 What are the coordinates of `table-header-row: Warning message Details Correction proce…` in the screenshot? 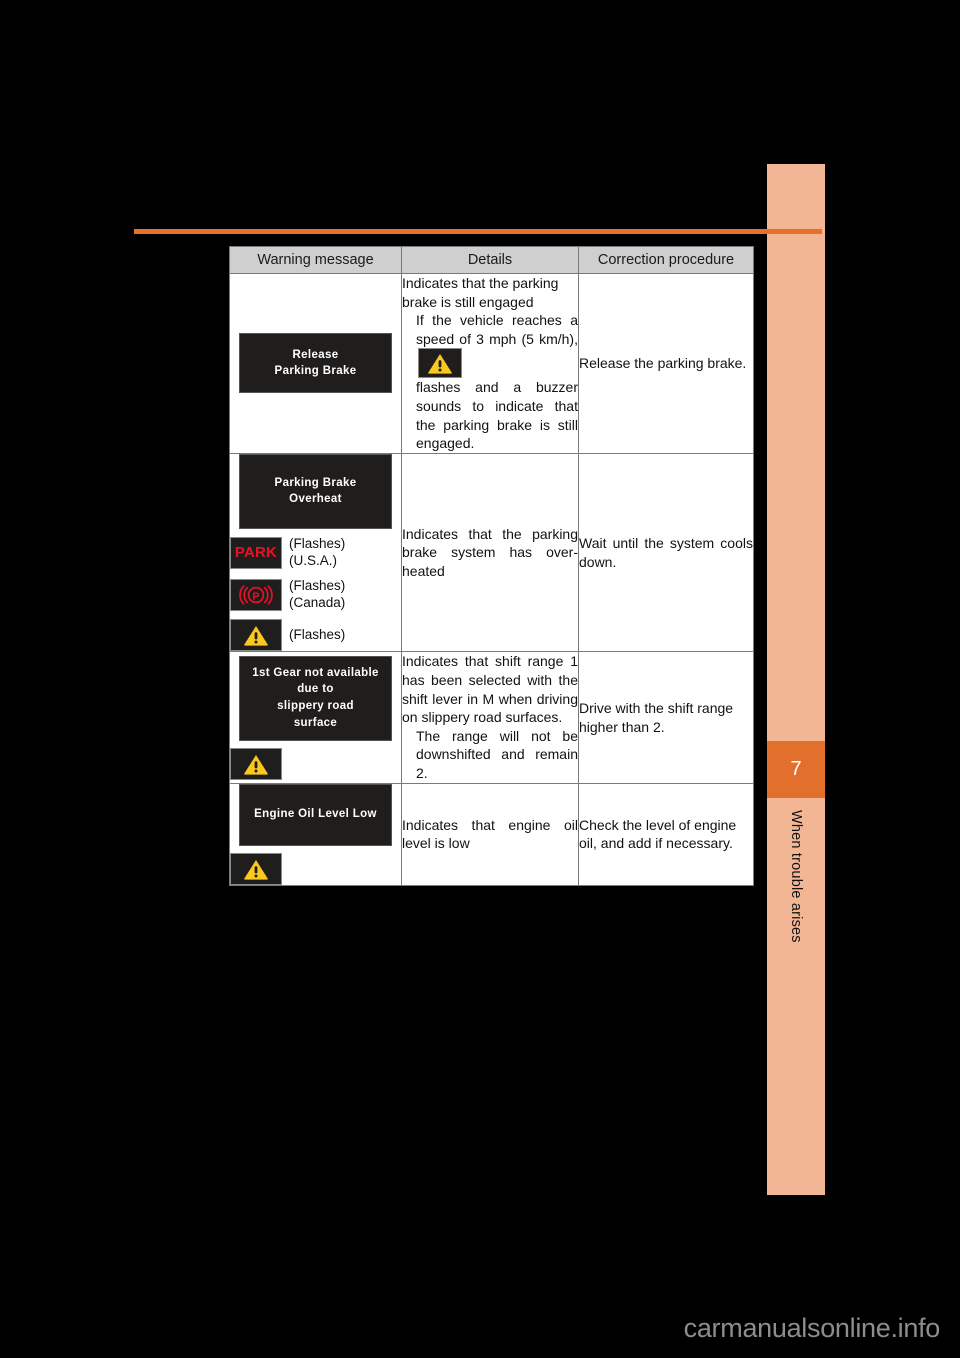 It's located at (491, 260).